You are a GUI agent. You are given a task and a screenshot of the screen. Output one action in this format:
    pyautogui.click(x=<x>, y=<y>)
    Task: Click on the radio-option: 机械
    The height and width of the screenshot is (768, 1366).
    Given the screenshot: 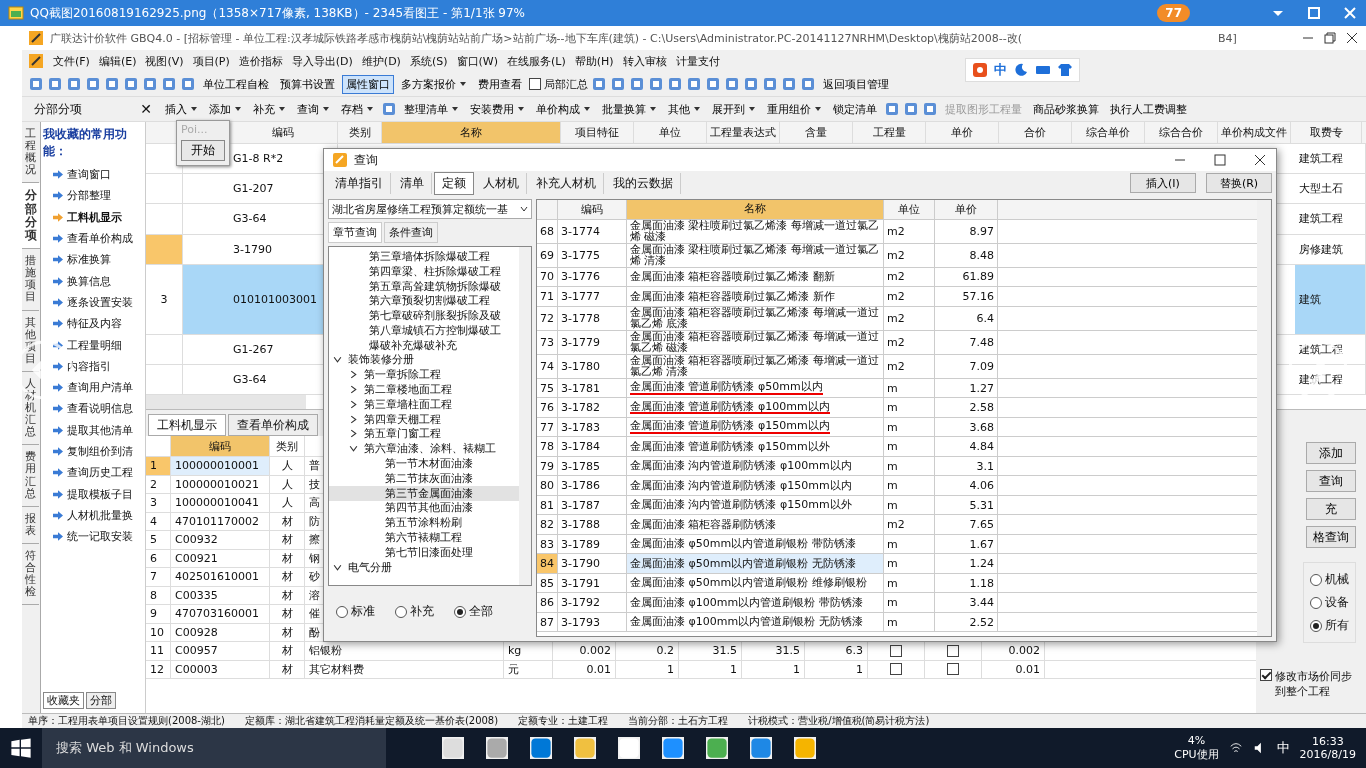 What is the action you would take?
    pyautogui.click(x=1329, y=579)
    